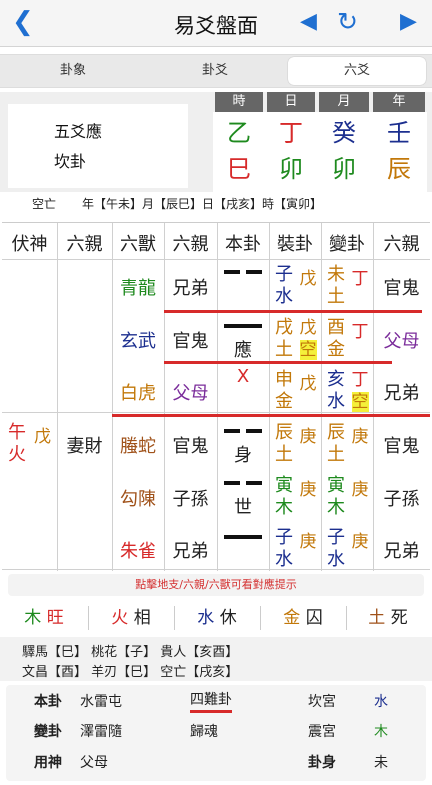  What do you see at coordinates (138, 550) in the screenshot?
I see `beast-zhuque: 朱雀` at bounding box center [138, 550].